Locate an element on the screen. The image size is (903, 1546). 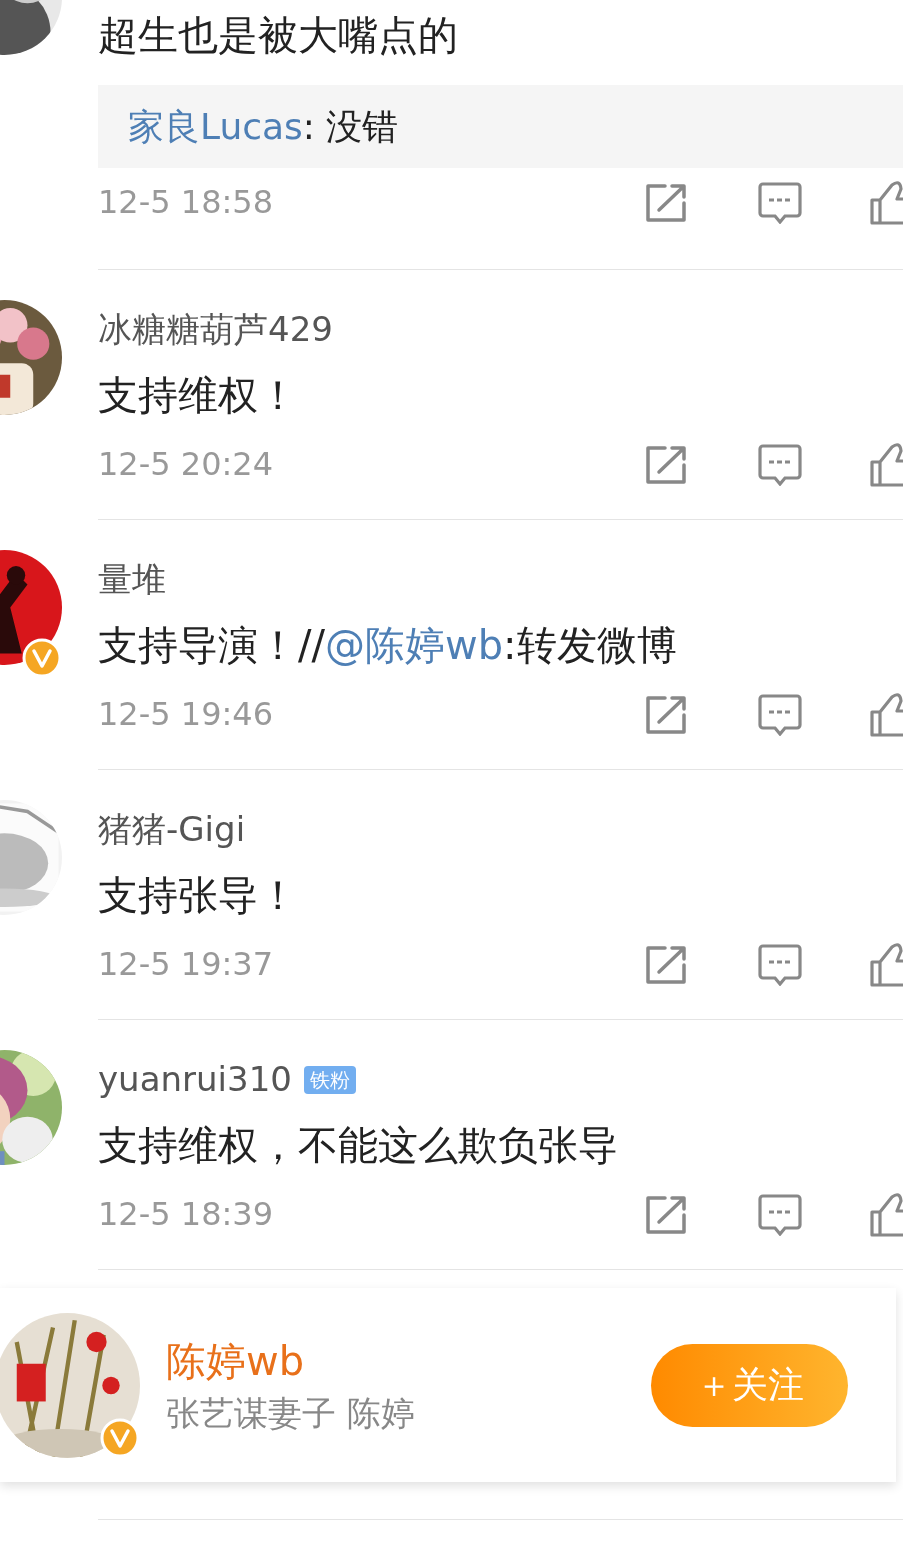
fan-badge: 铁粉 is located at coordinates (329, 1080).